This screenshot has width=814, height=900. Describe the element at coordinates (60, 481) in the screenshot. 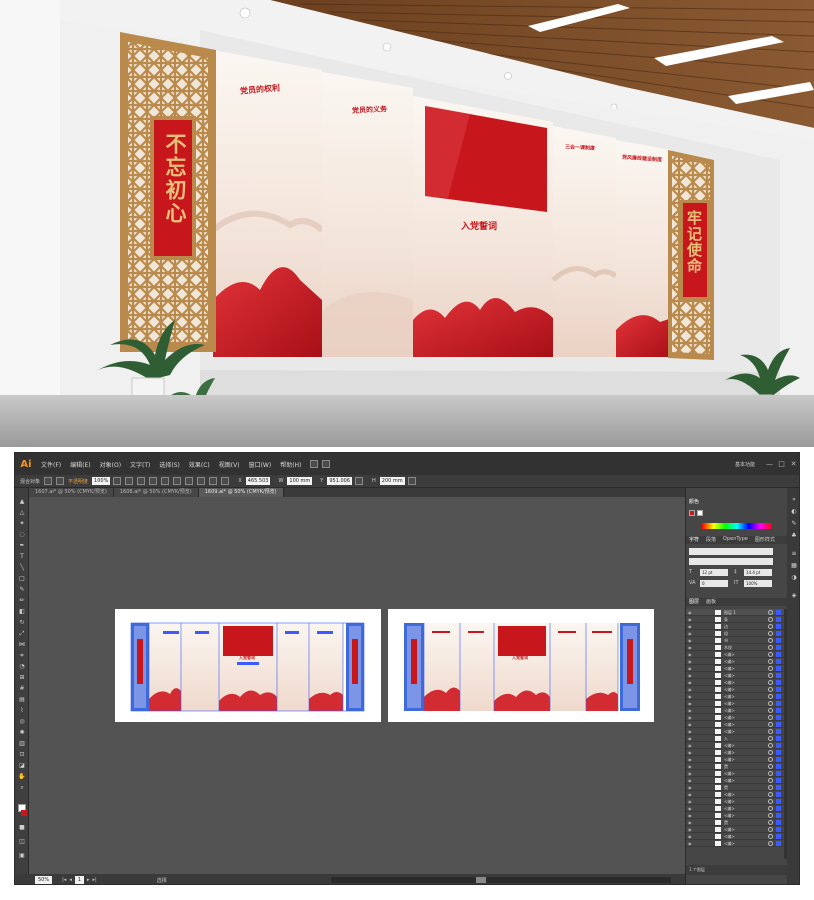

I see `stroke-swatch-icon` at that location.